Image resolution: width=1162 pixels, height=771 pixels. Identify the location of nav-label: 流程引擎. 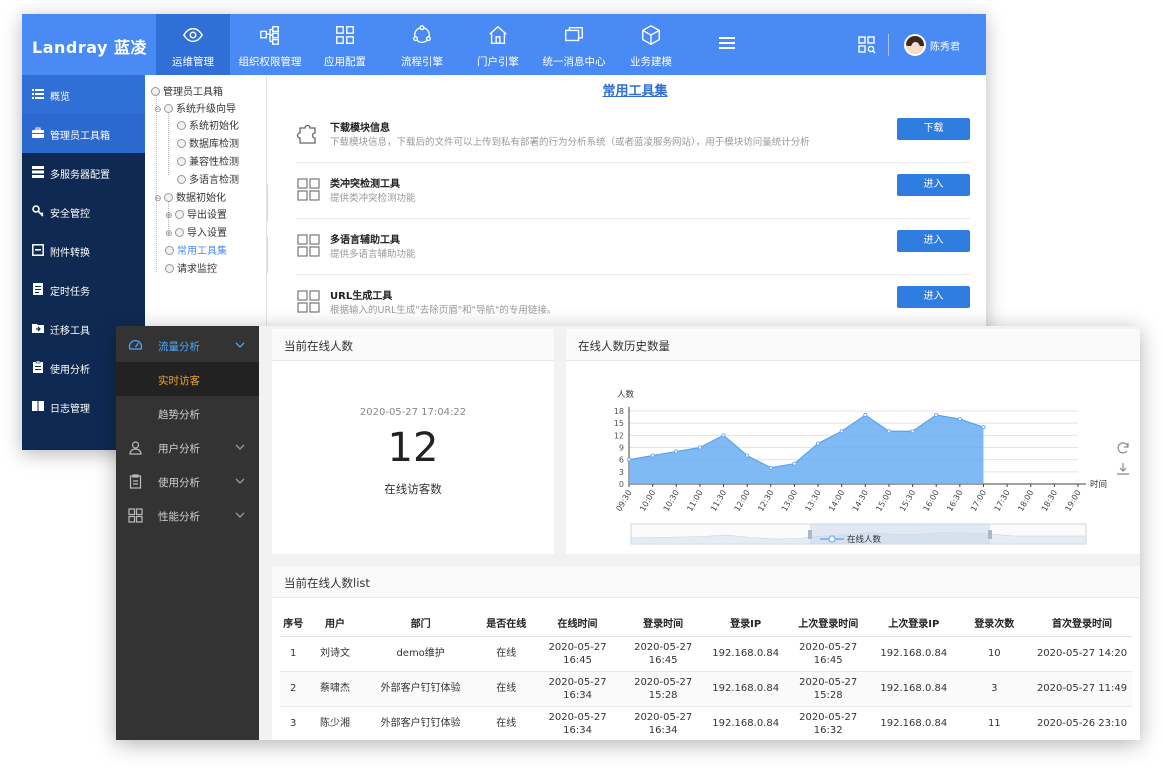
(422, 62).